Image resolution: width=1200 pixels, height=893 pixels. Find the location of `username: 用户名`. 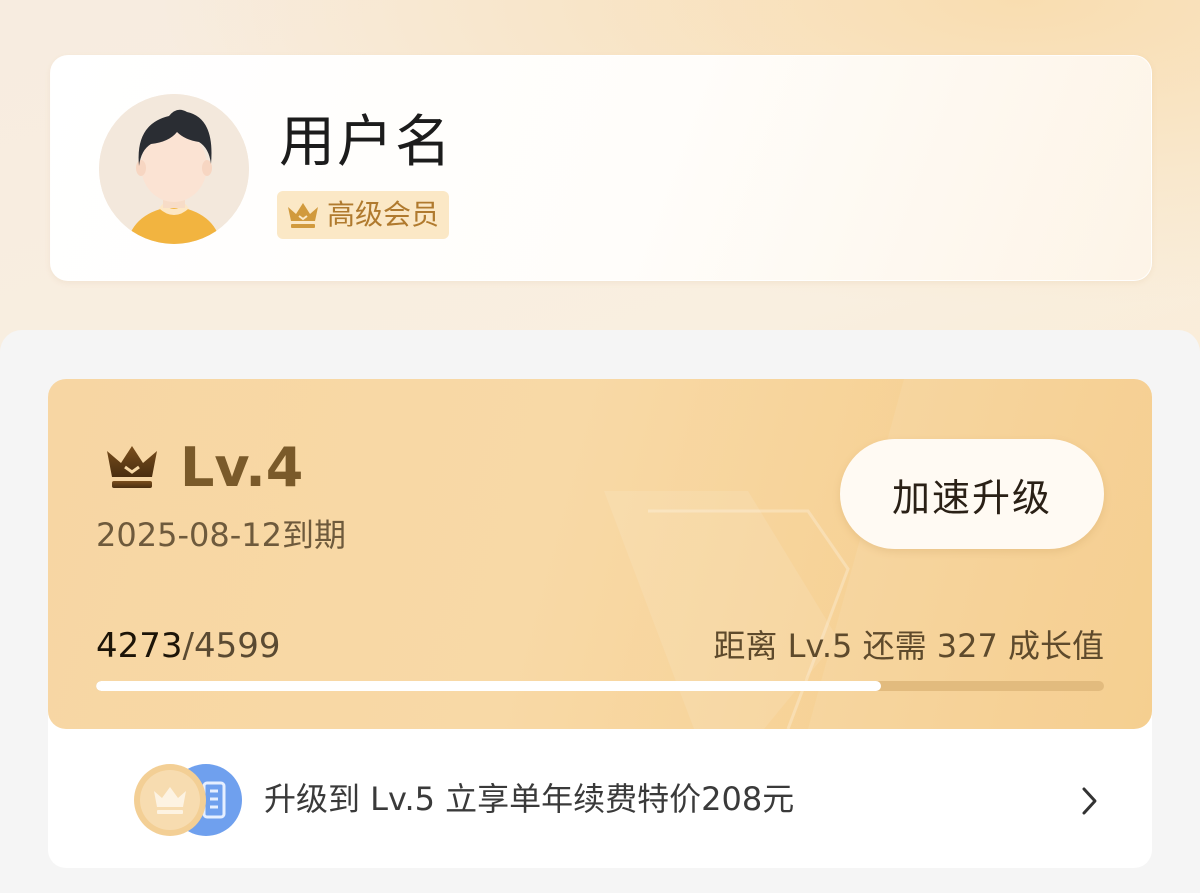

username: 用户名 is located at coordinates (366, 142).